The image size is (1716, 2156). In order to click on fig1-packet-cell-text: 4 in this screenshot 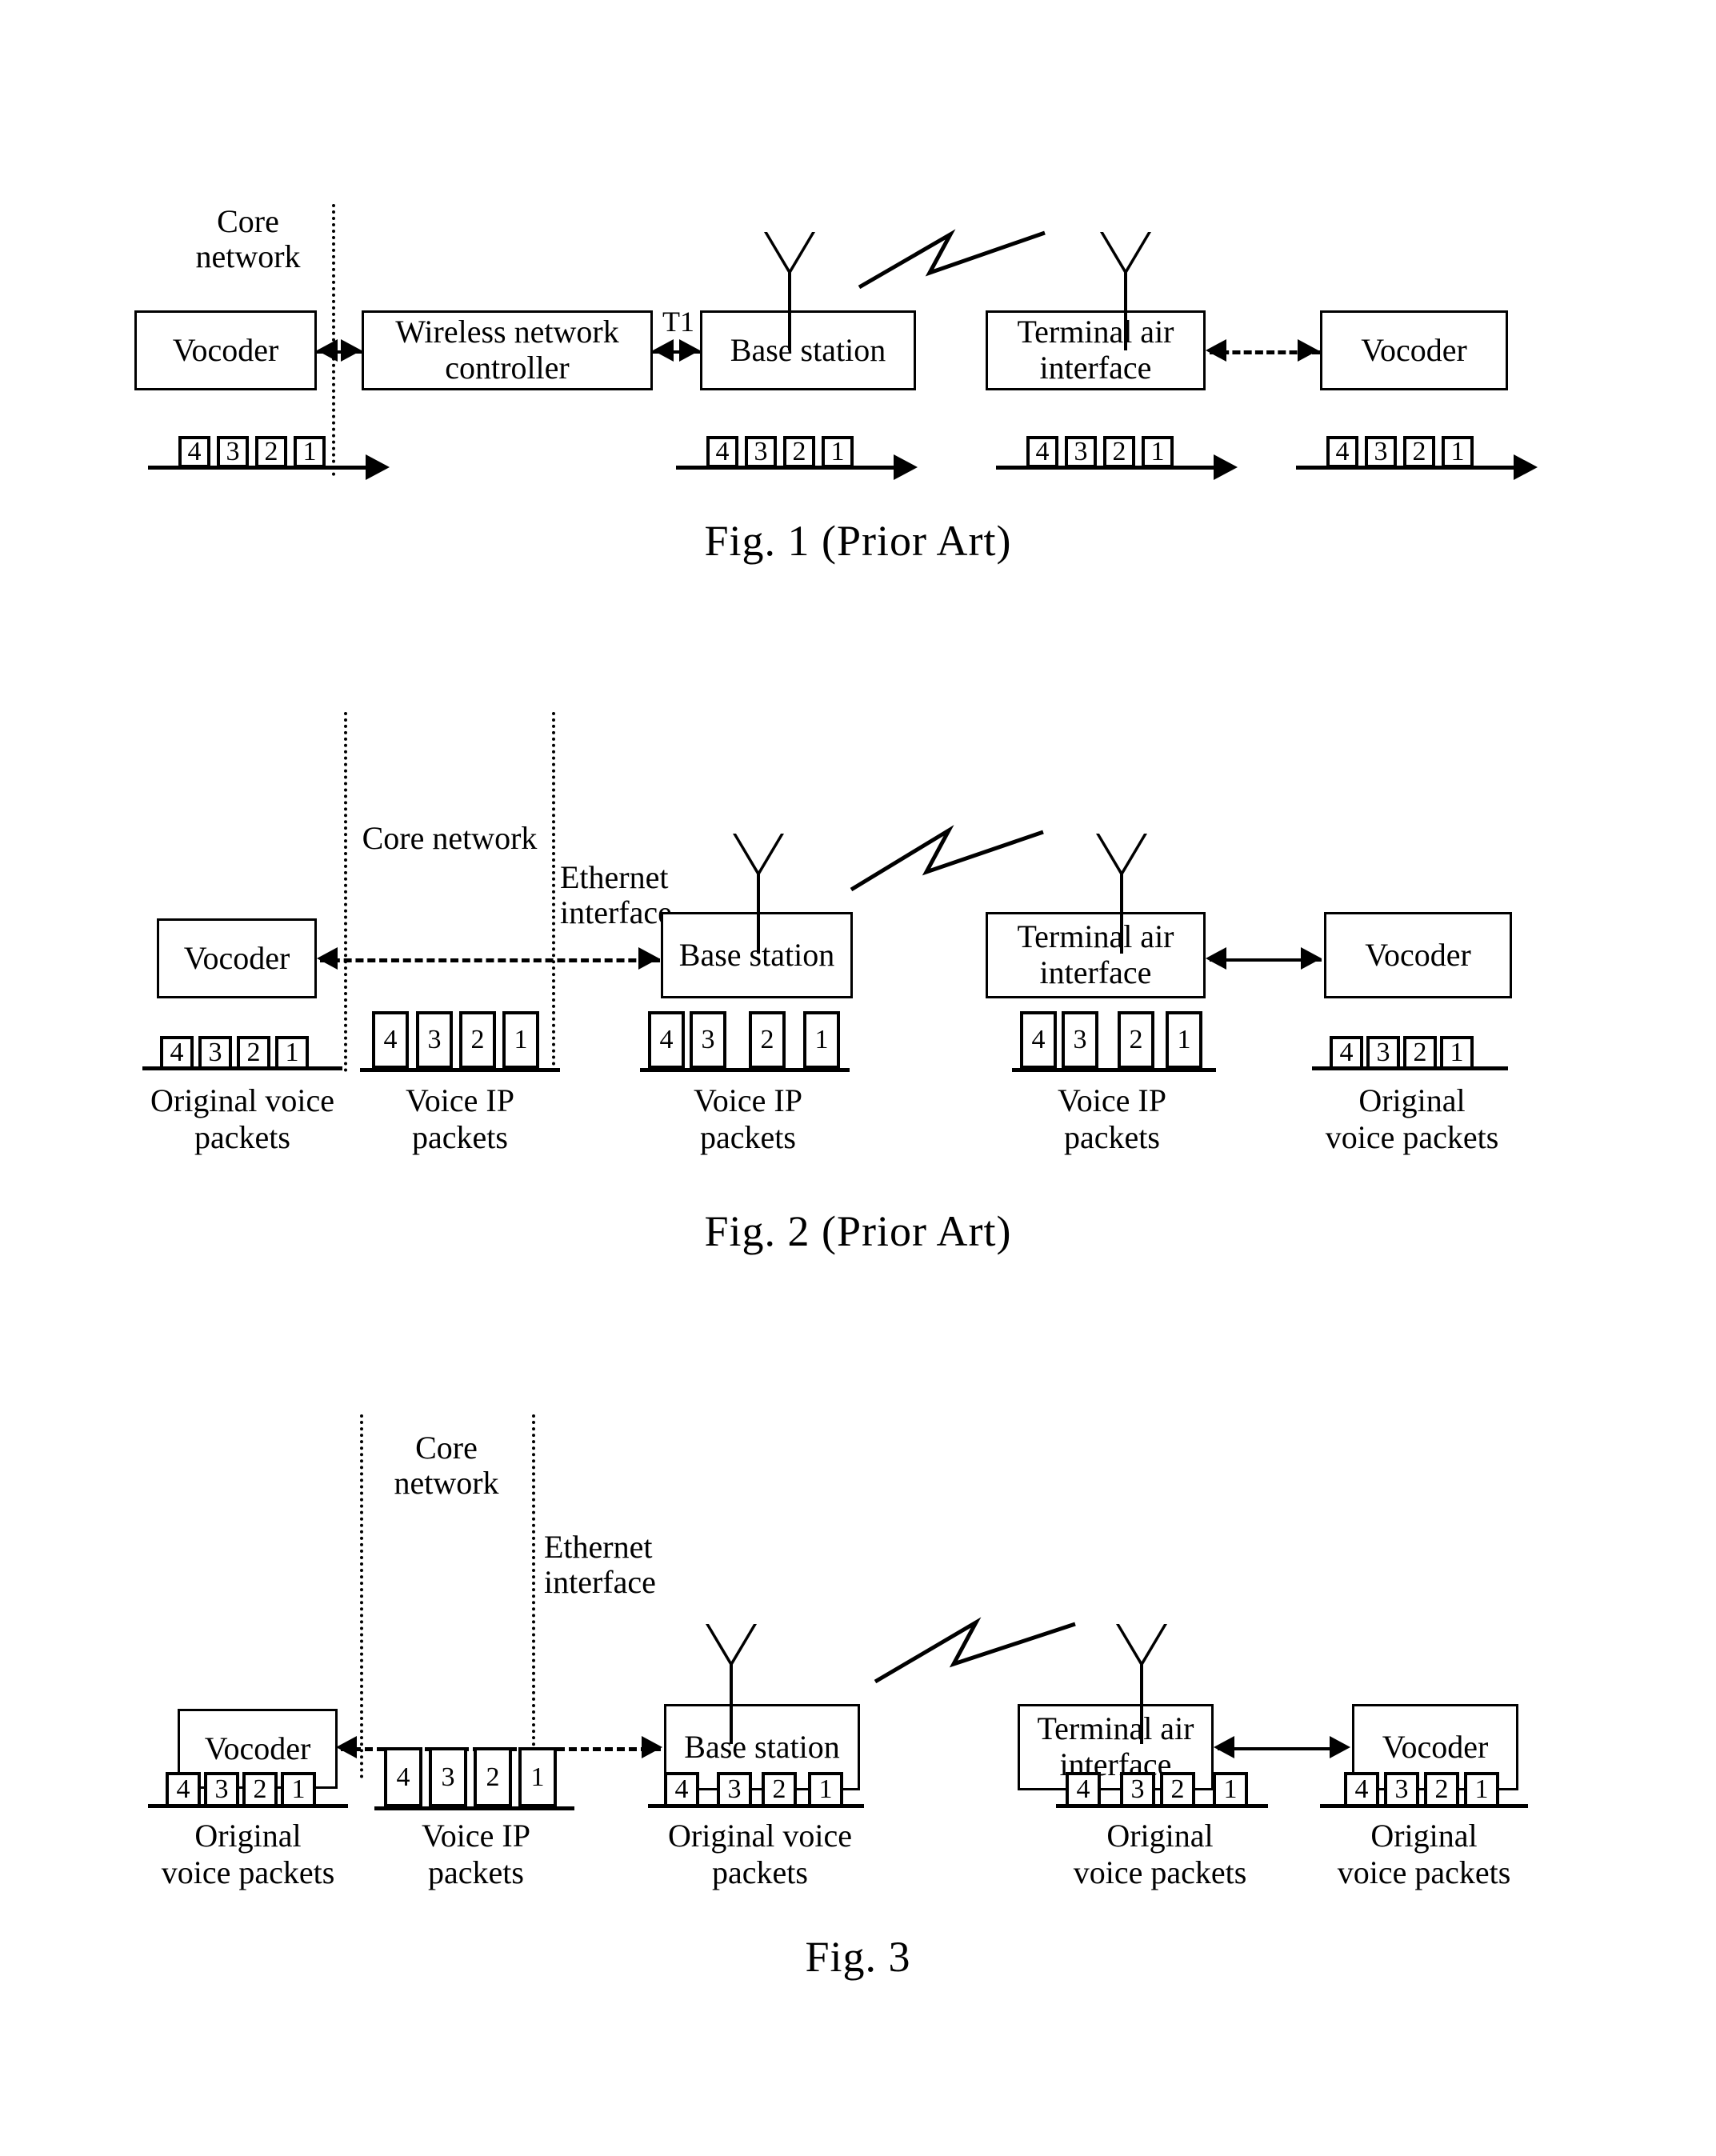, I will do `click(194, 451)`.